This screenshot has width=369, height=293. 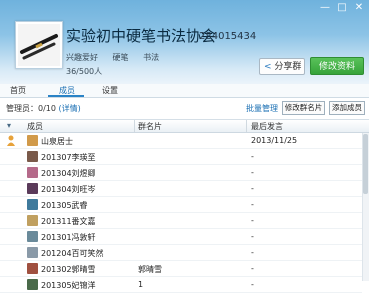 I want to click on admin-details-link: (详情), so click(x=70, y=108).